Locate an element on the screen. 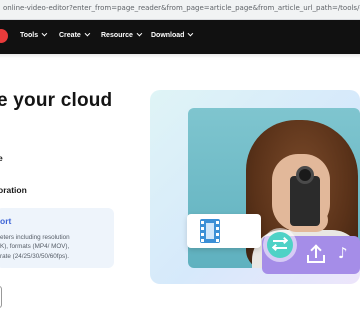  nav-download-label: Download is located at coordinates (168, 35).